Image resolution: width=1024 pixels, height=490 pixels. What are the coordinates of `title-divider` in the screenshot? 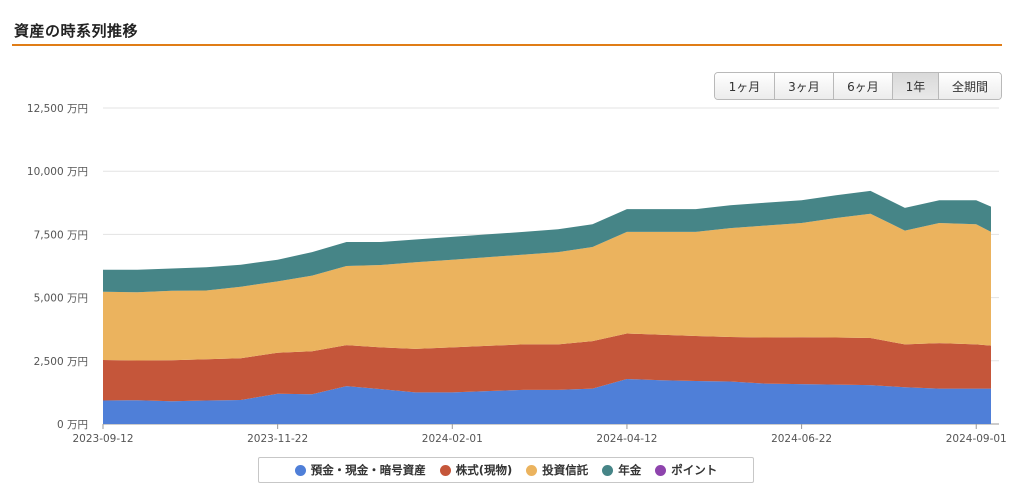 It's located at (507, 45).